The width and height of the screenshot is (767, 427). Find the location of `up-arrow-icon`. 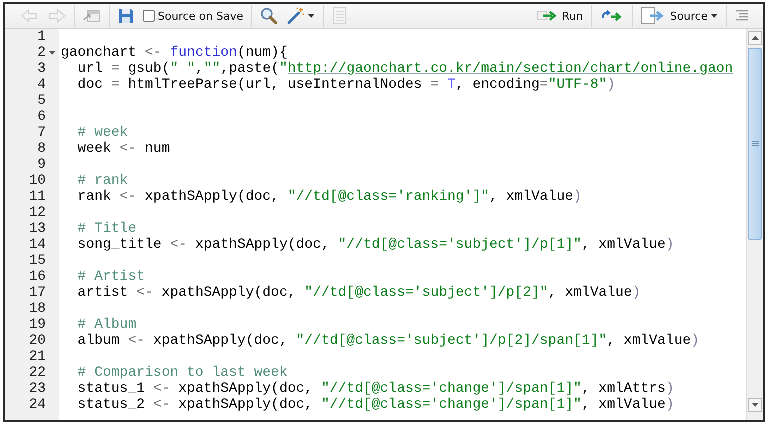

up-arrow-icon is located at coordinates (755, 38).